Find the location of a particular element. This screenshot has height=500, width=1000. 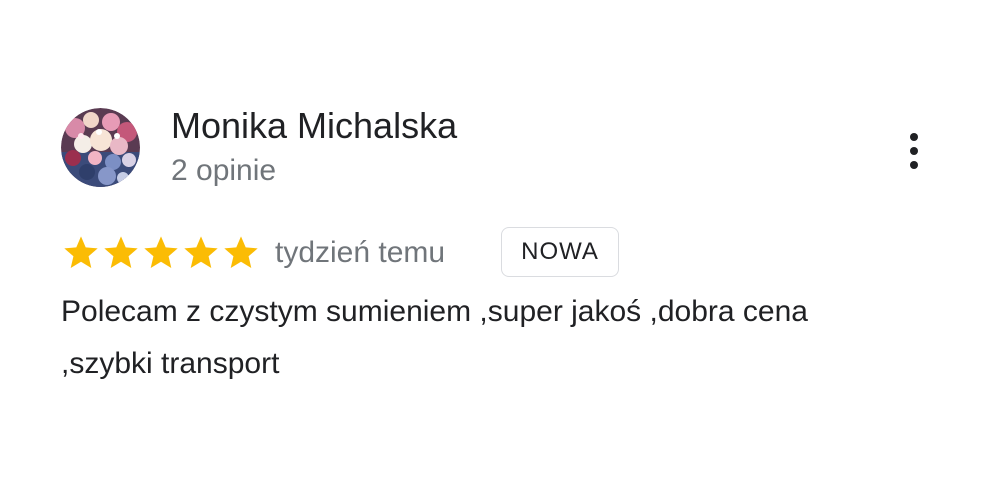

star-rating is located at coordinates (161, 253).